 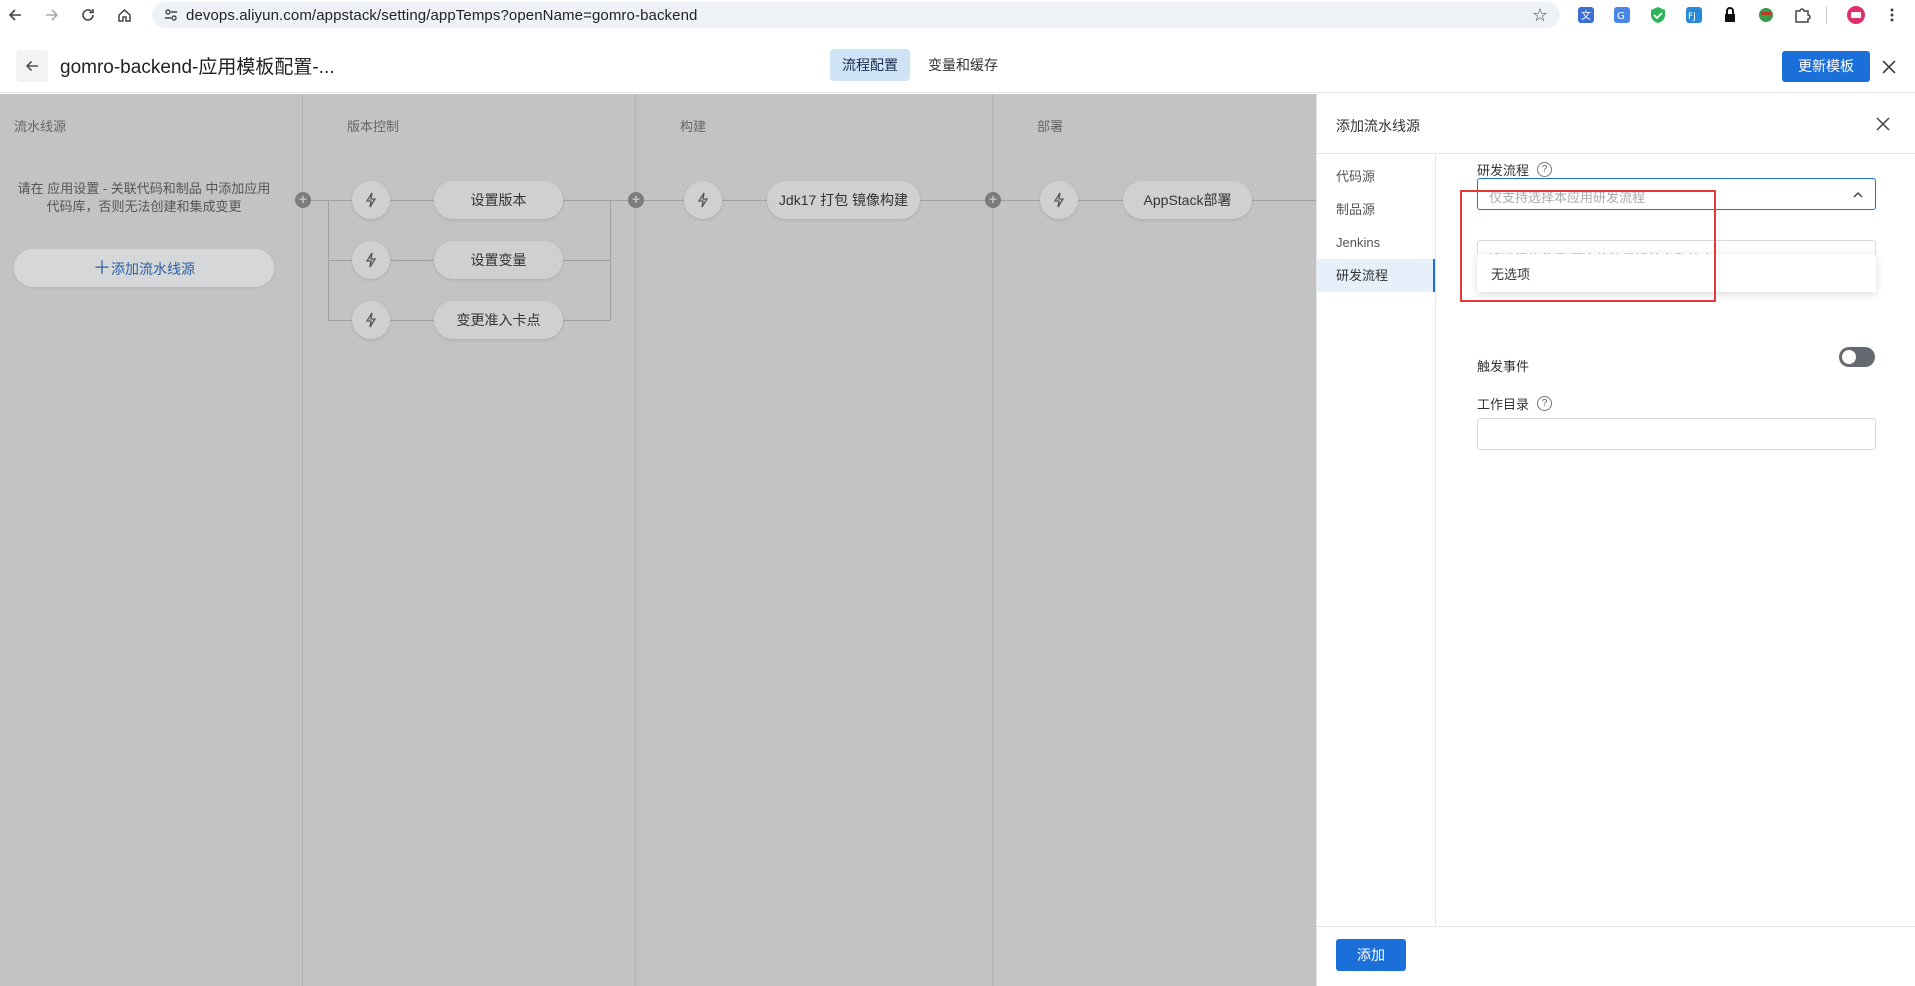 What do you see at coordinates (1856, 15) in the screenshot?
I see `profile-avatar` at bounding box center [1856, 15].